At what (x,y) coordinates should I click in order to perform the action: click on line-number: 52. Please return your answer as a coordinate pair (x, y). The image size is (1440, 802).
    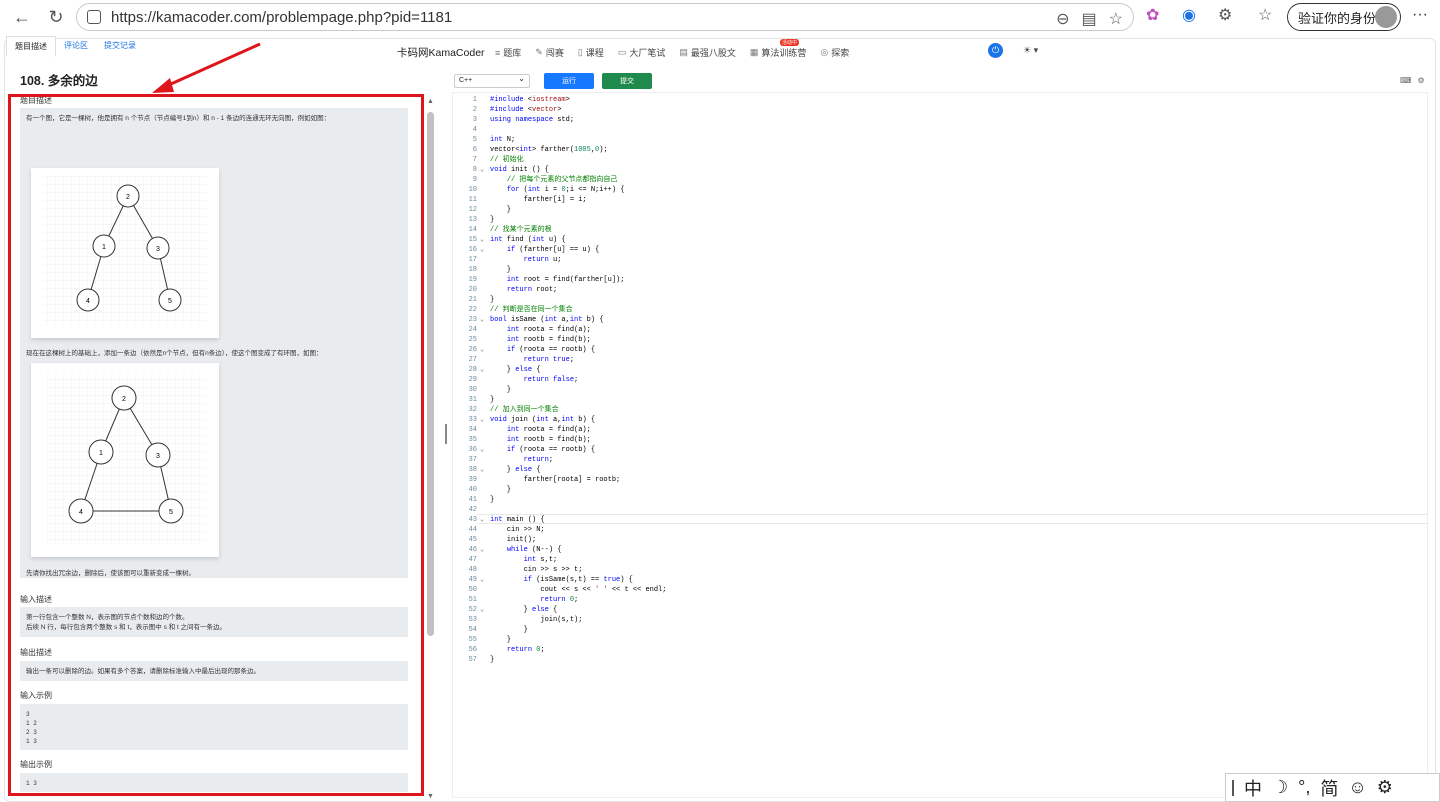
    Looking at the image, I should click on (472, 610).